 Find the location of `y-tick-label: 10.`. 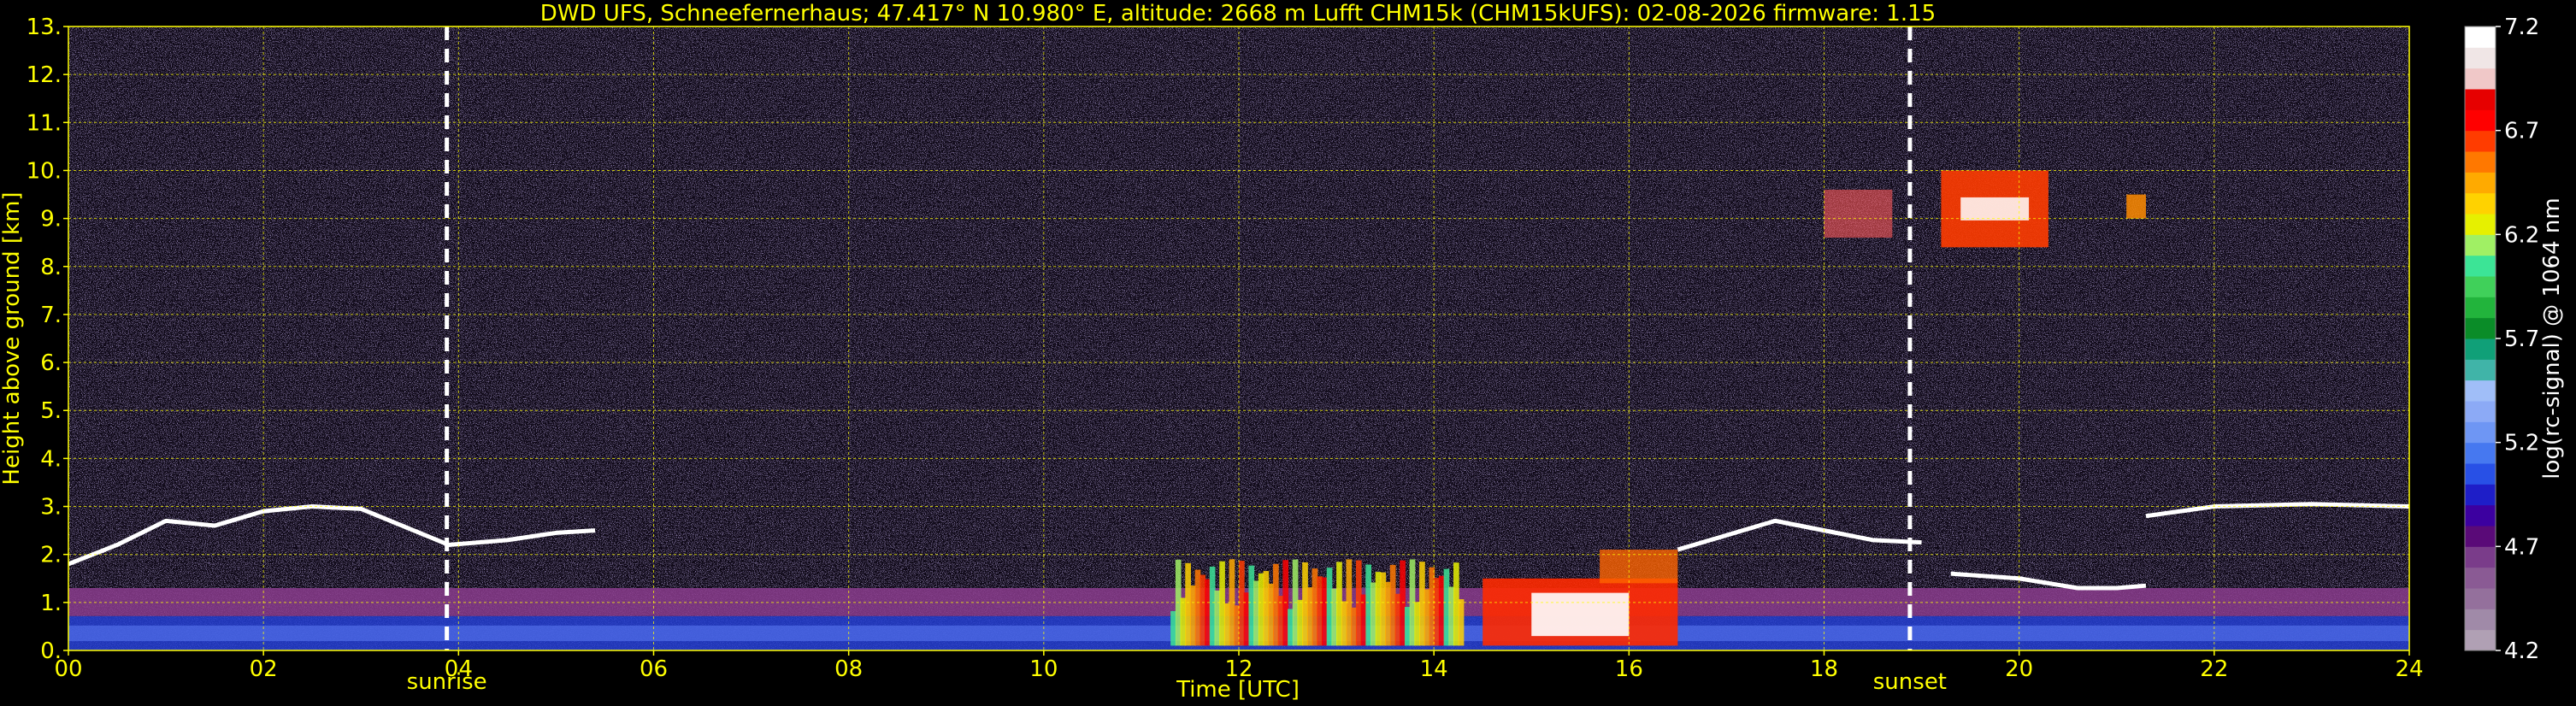

y-tick-label: 10. is located at coordinates (44, 171).